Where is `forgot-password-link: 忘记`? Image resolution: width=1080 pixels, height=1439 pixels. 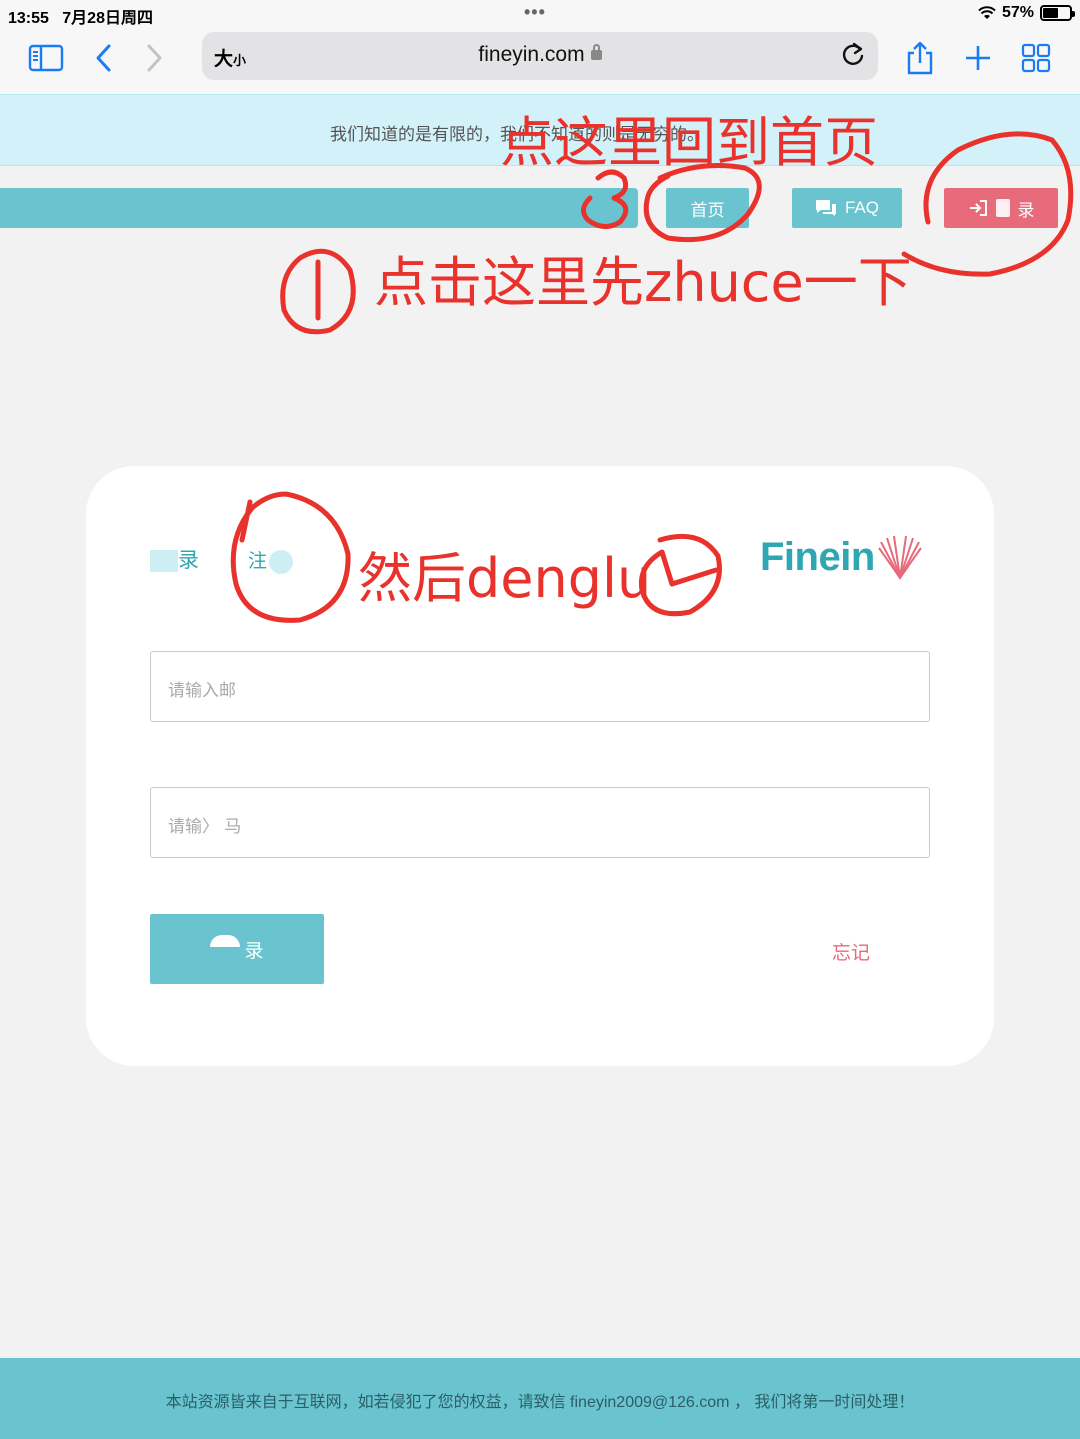
forgot-password-link: 忘记 is located at coordinates (851, 951).